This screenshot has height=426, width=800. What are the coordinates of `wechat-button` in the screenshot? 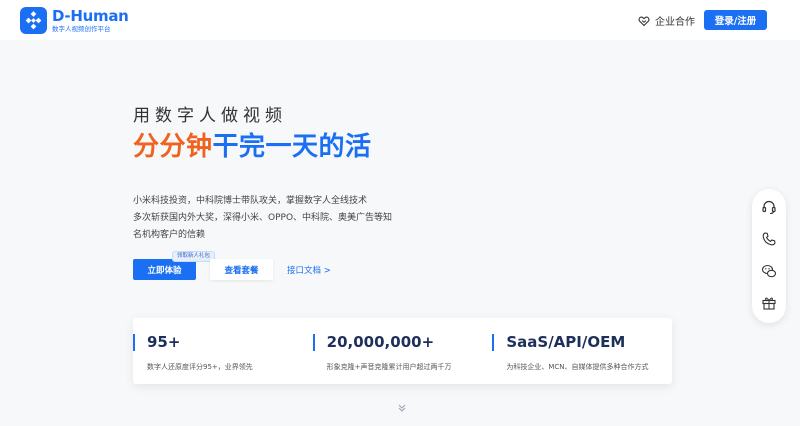 It's located at (769, 271).